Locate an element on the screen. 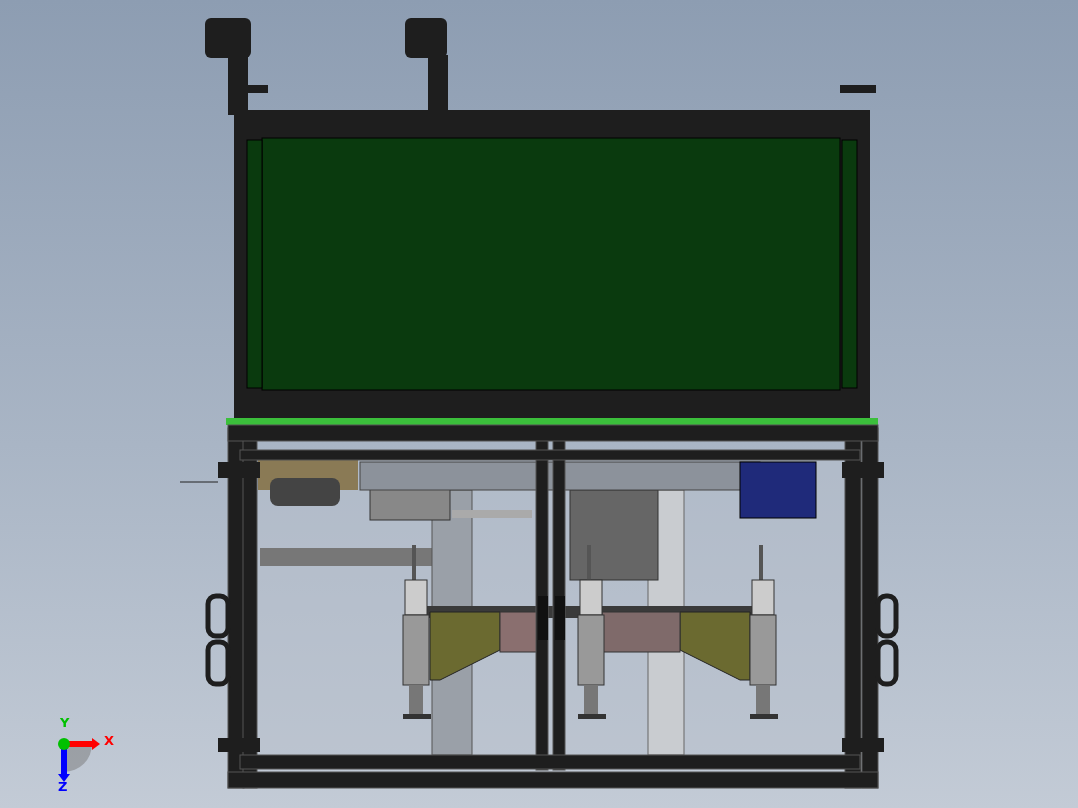 This screenshot has width=1078, height=808. axis-label: X is located at coordinates (109, 740).